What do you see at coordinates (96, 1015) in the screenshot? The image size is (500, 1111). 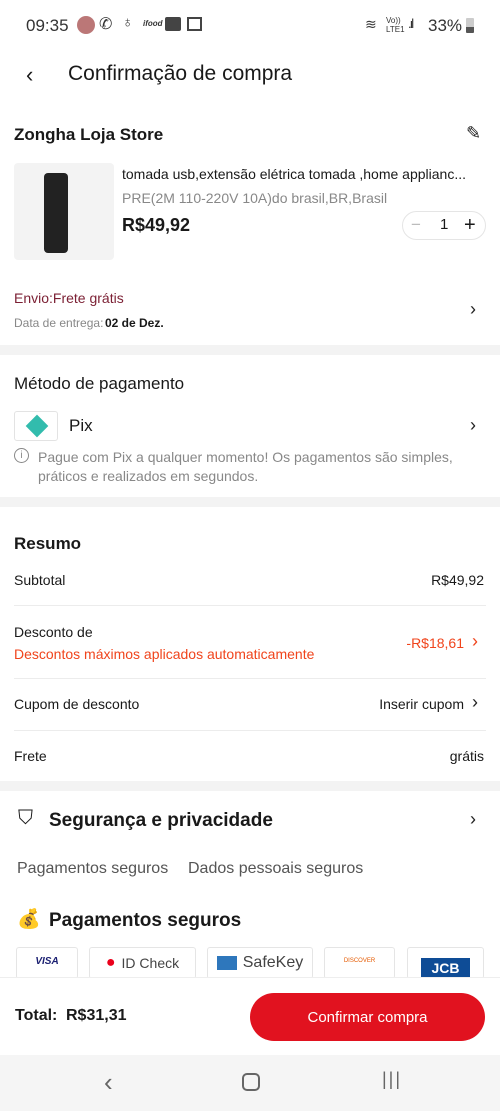 I see `total-value: R$31,31` at bounding box center [96, 1015].